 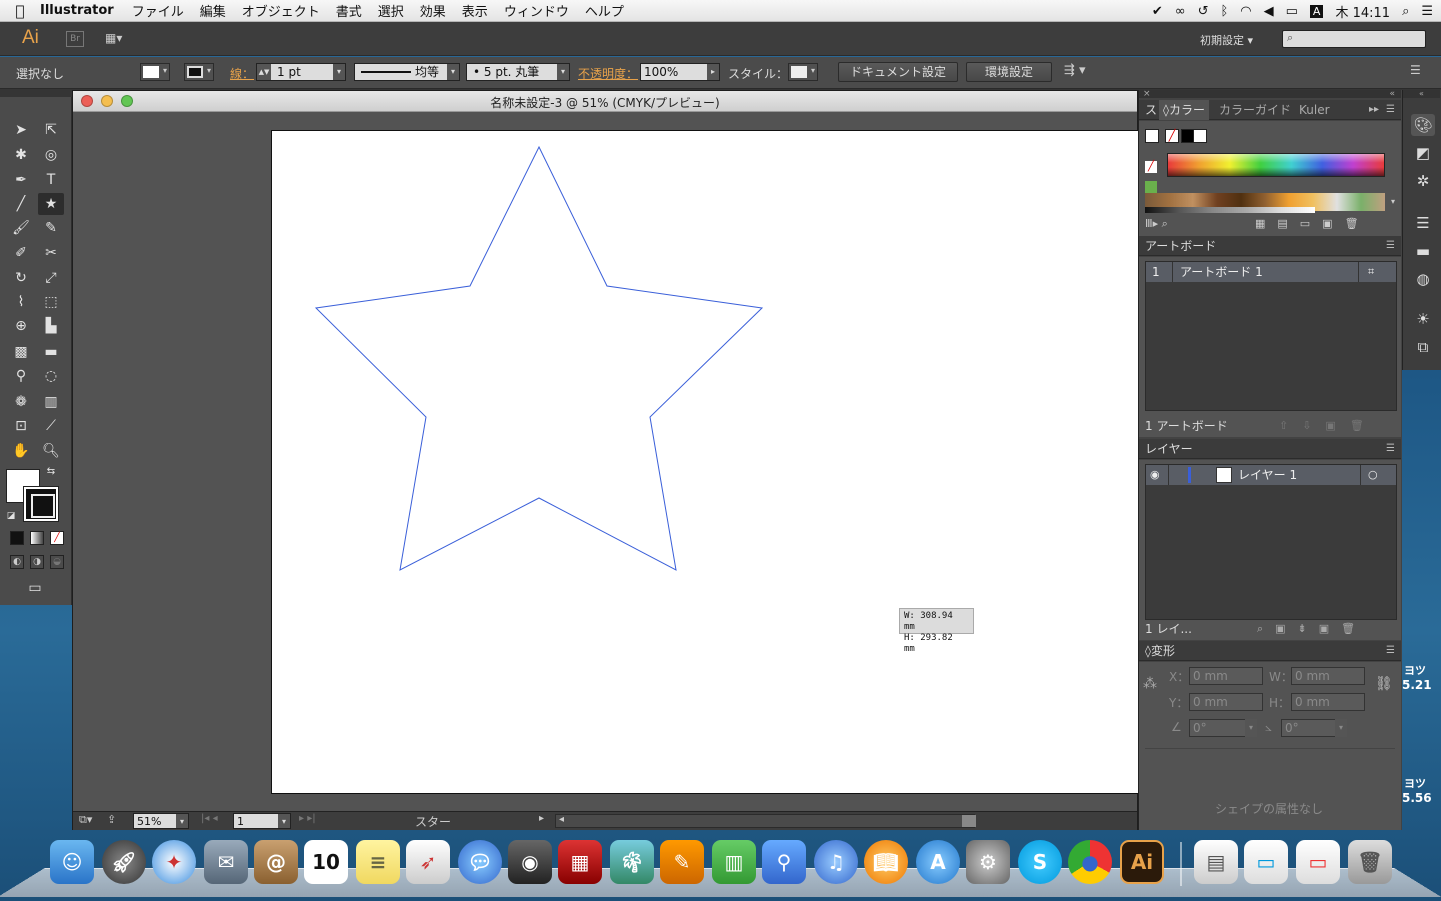 I want to click on menu-view: 表示, so click(x=475, y=10).